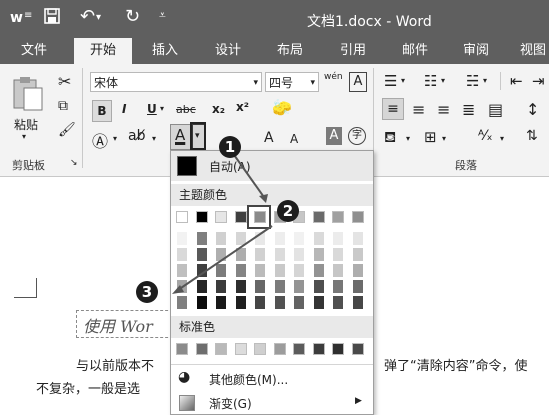  Describe the element at coordinates (147, 292) in the screenshot. I see `callout-3: 3` at that location.